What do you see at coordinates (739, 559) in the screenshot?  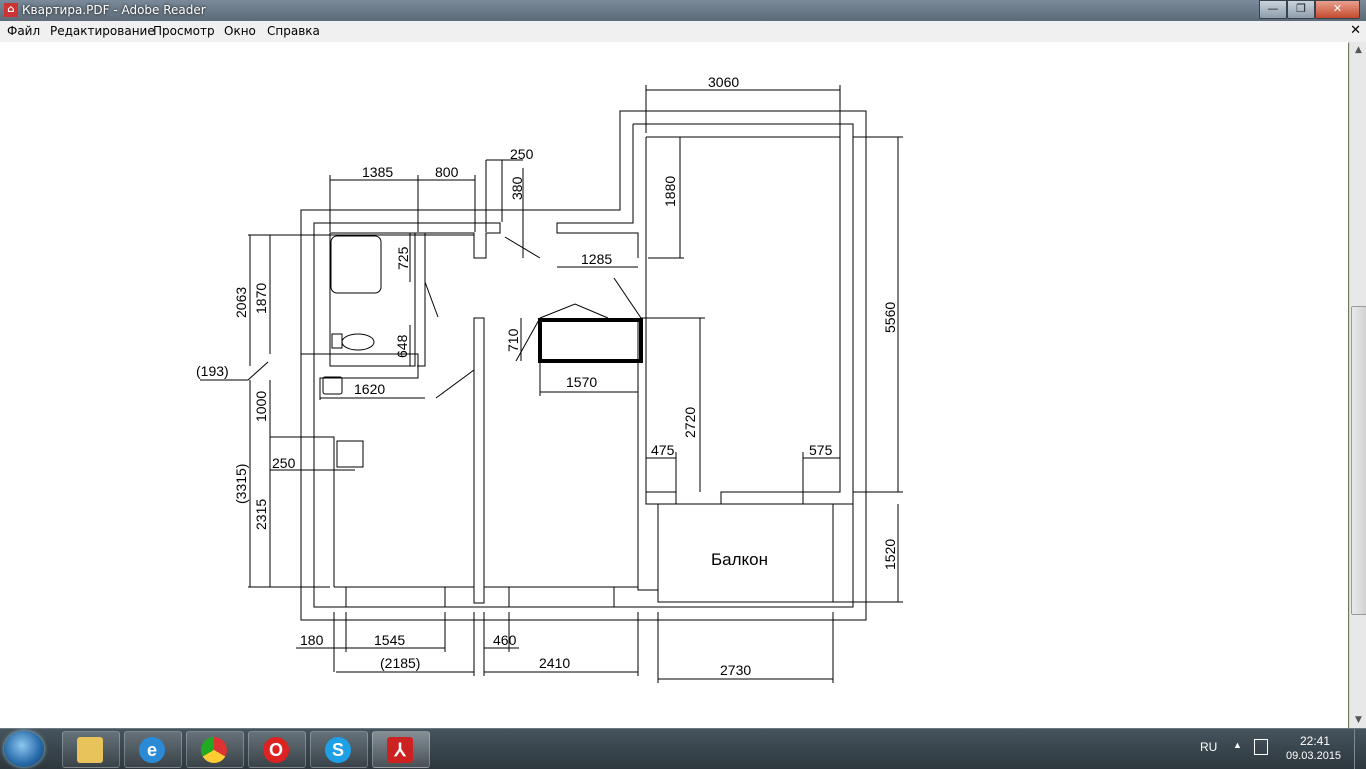 I see `balcony-label: Балкон` at bounding box center [739, 559].